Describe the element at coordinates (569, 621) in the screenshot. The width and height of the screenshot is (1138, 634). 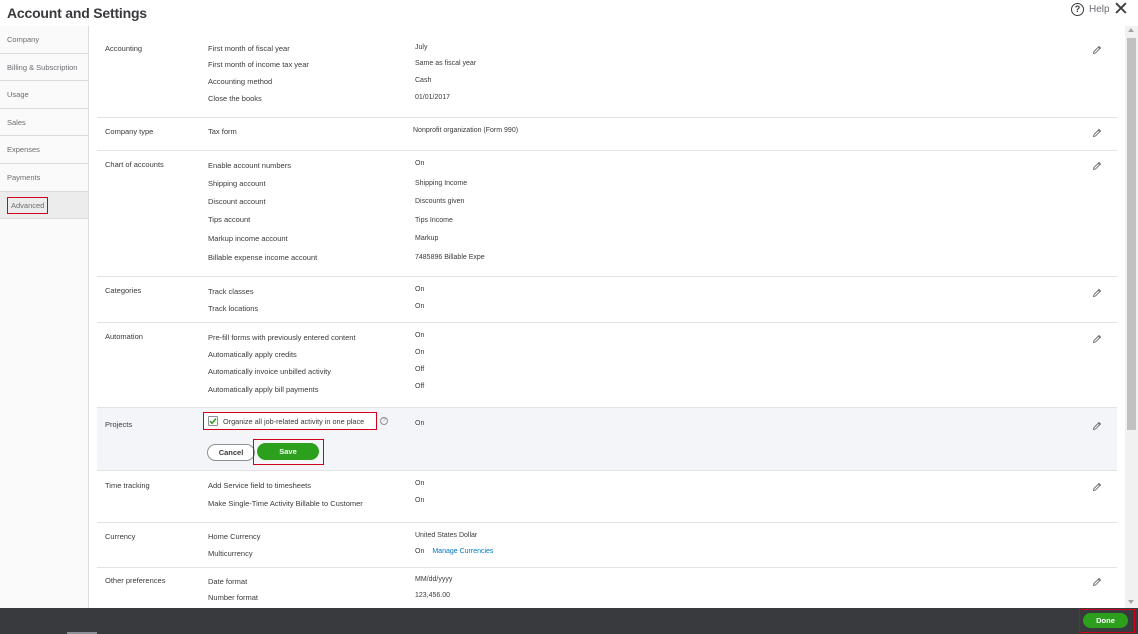
I see `footer-bar: Done` at that location.